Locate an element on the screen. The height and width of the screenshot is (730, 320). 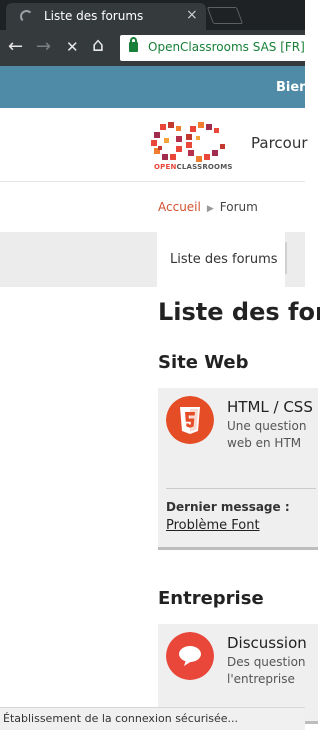
section-title-entreprise: Entreprise is located at coordinates (211, 598).